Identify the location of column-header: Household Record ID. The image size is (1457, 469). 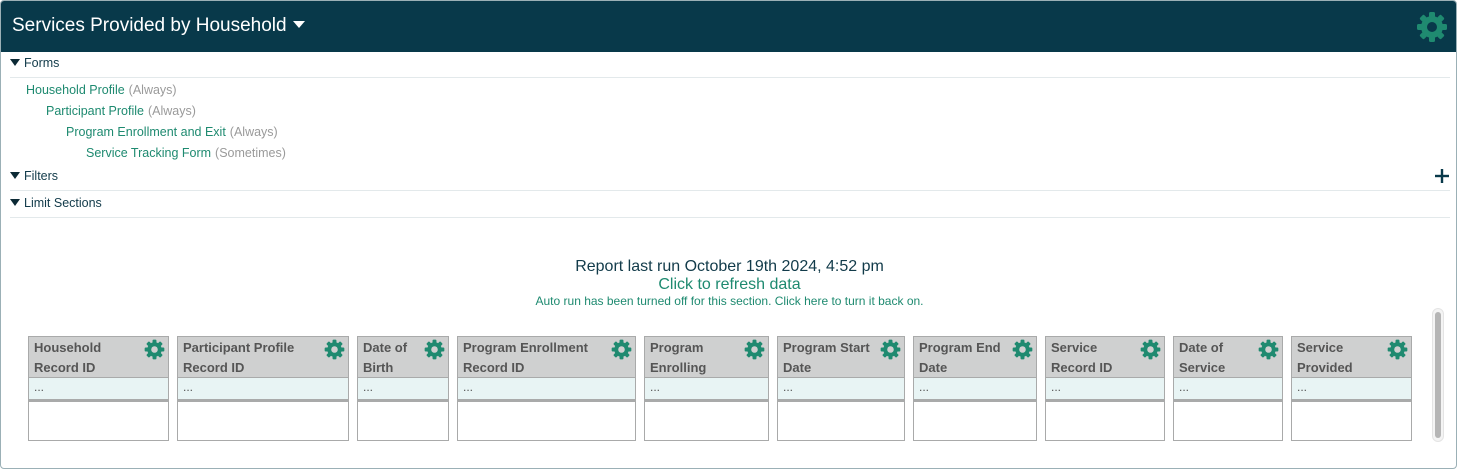
(98, 357).